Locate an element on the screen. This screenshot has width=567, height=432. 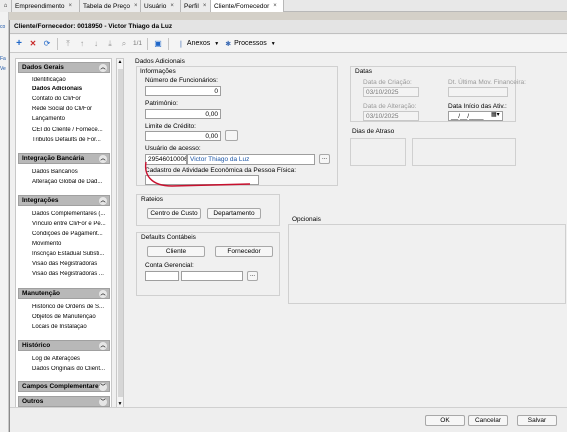
tab-label: Cliente/Fornecedor is located at coordinates (242, 6).